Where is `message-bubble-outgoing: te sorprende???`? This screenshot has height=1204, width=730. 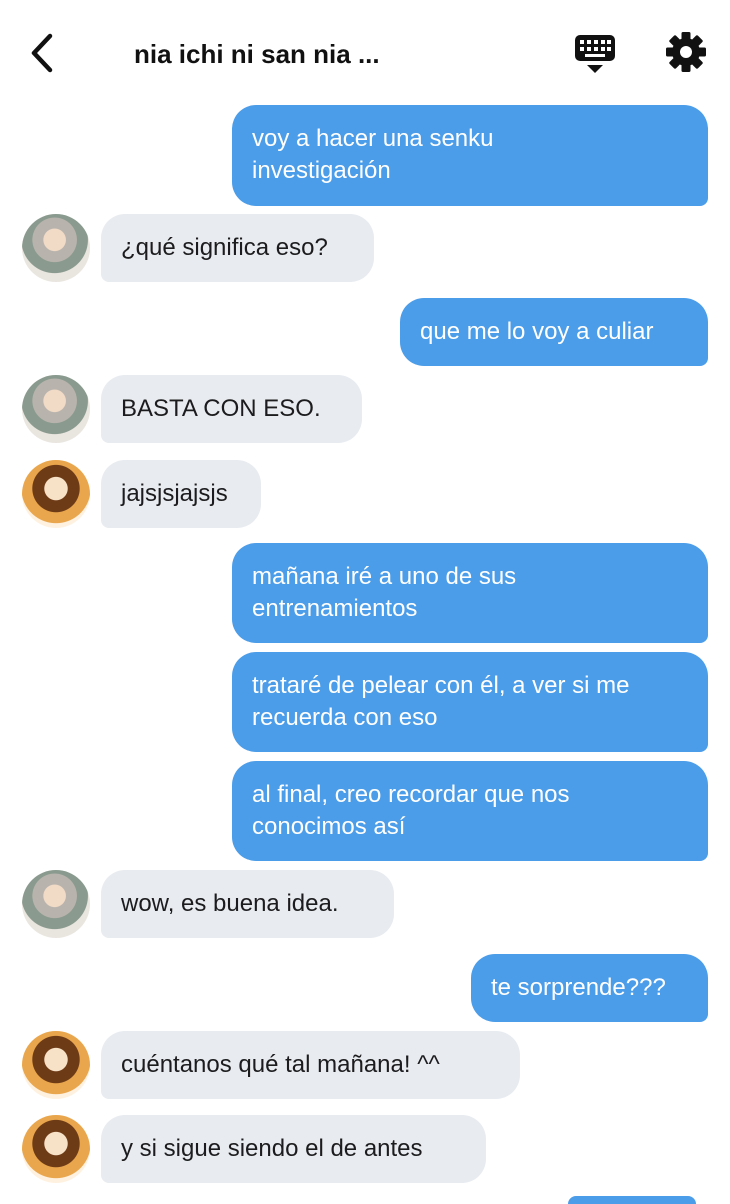 message-bubble-outgoing: te sorprende??? is located at coordinates (589, 988).